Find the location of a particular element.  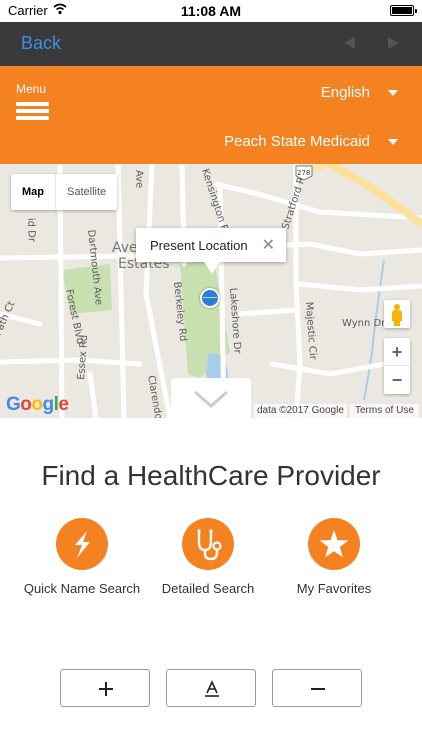

map-attribution: data ©2017 Google is located at coordinates (300, 411).